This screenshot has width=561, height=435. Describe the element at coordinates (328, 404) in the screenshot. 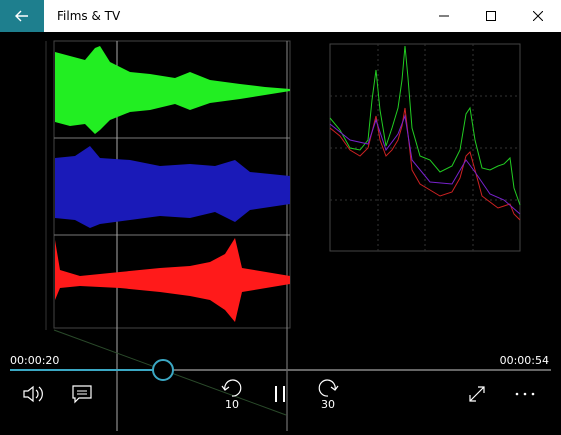

I see `skip-forward-label: 30` at that location.